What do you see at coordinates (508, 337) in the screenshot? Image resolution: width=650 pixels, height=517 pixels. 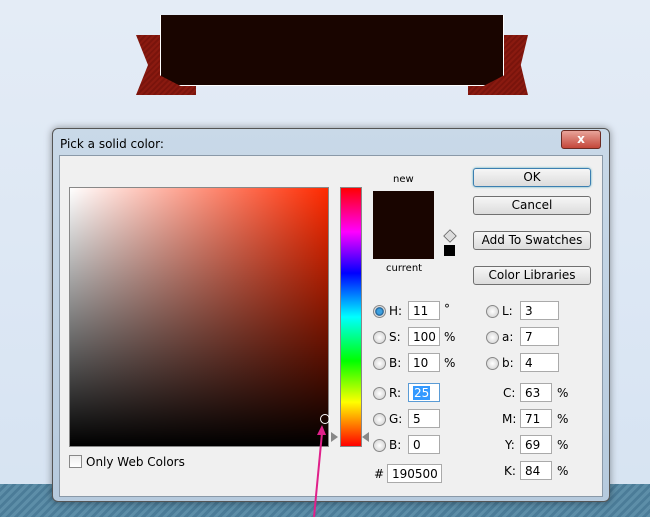 I see `a-label: a:` at bounding box center [508, 337].